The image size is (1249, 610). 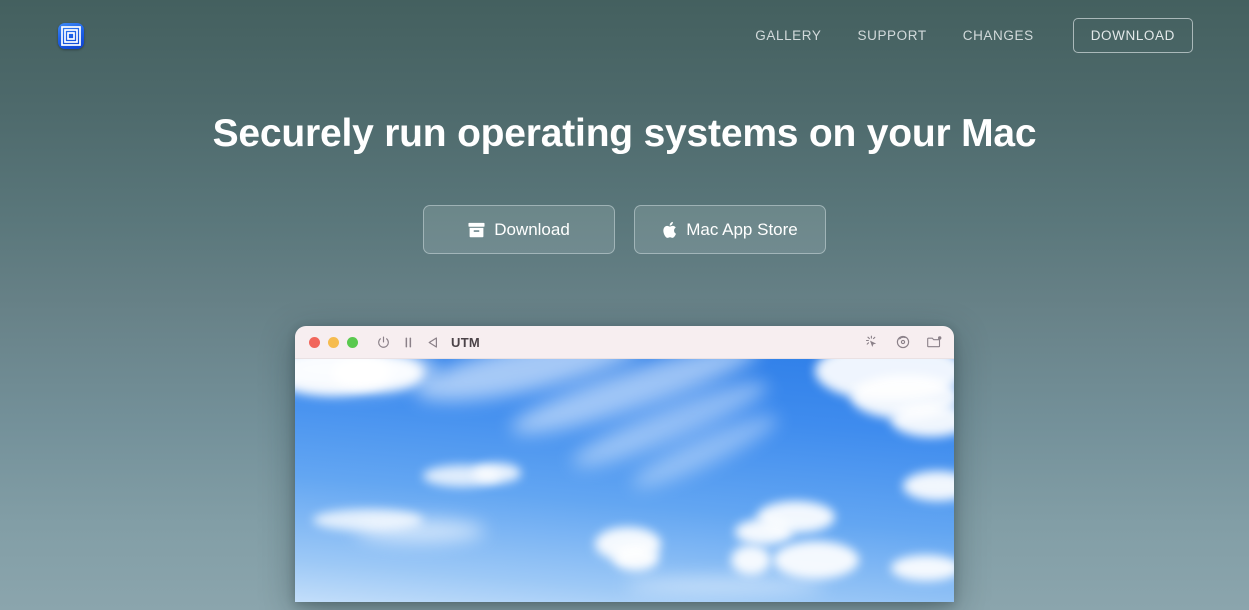 I want to click on pause-icon, so click(x=408, y=342).